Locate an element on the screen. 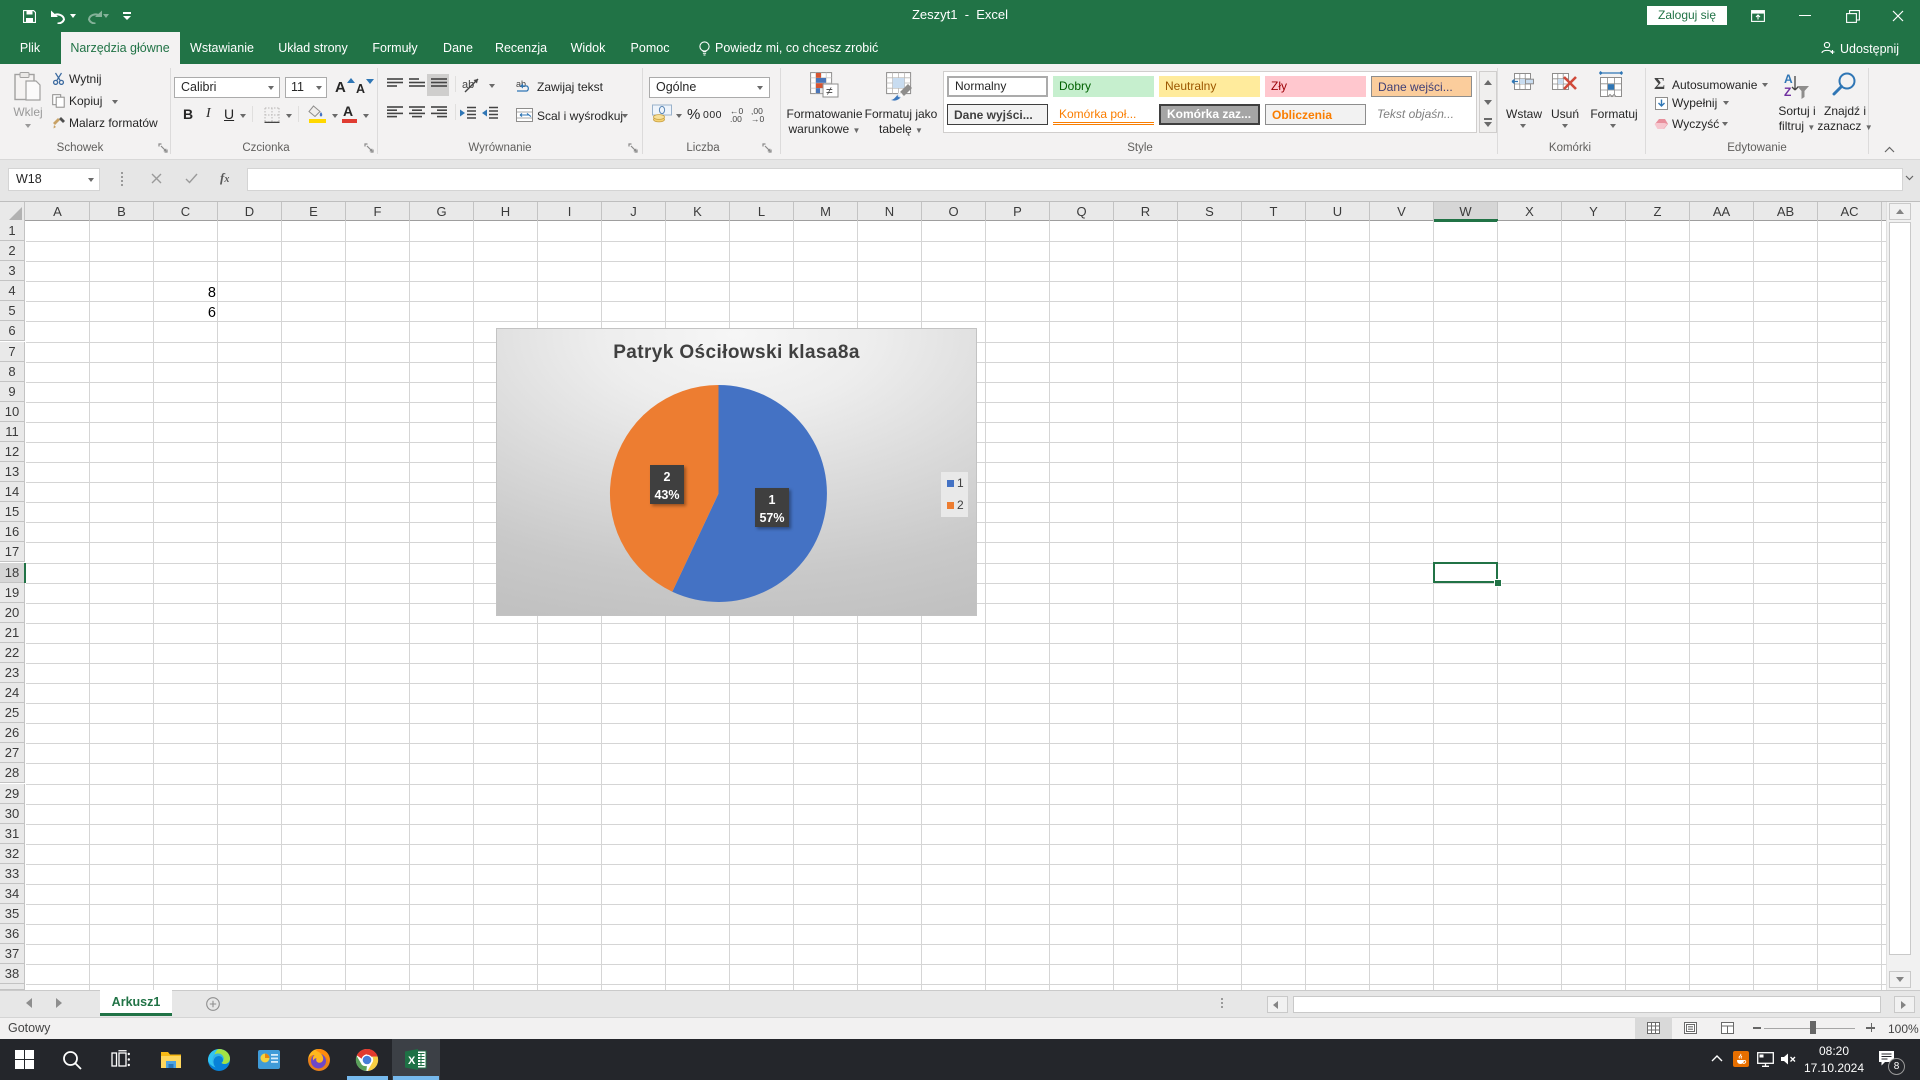  svg-text: X is located at coordinates (412, 1061).